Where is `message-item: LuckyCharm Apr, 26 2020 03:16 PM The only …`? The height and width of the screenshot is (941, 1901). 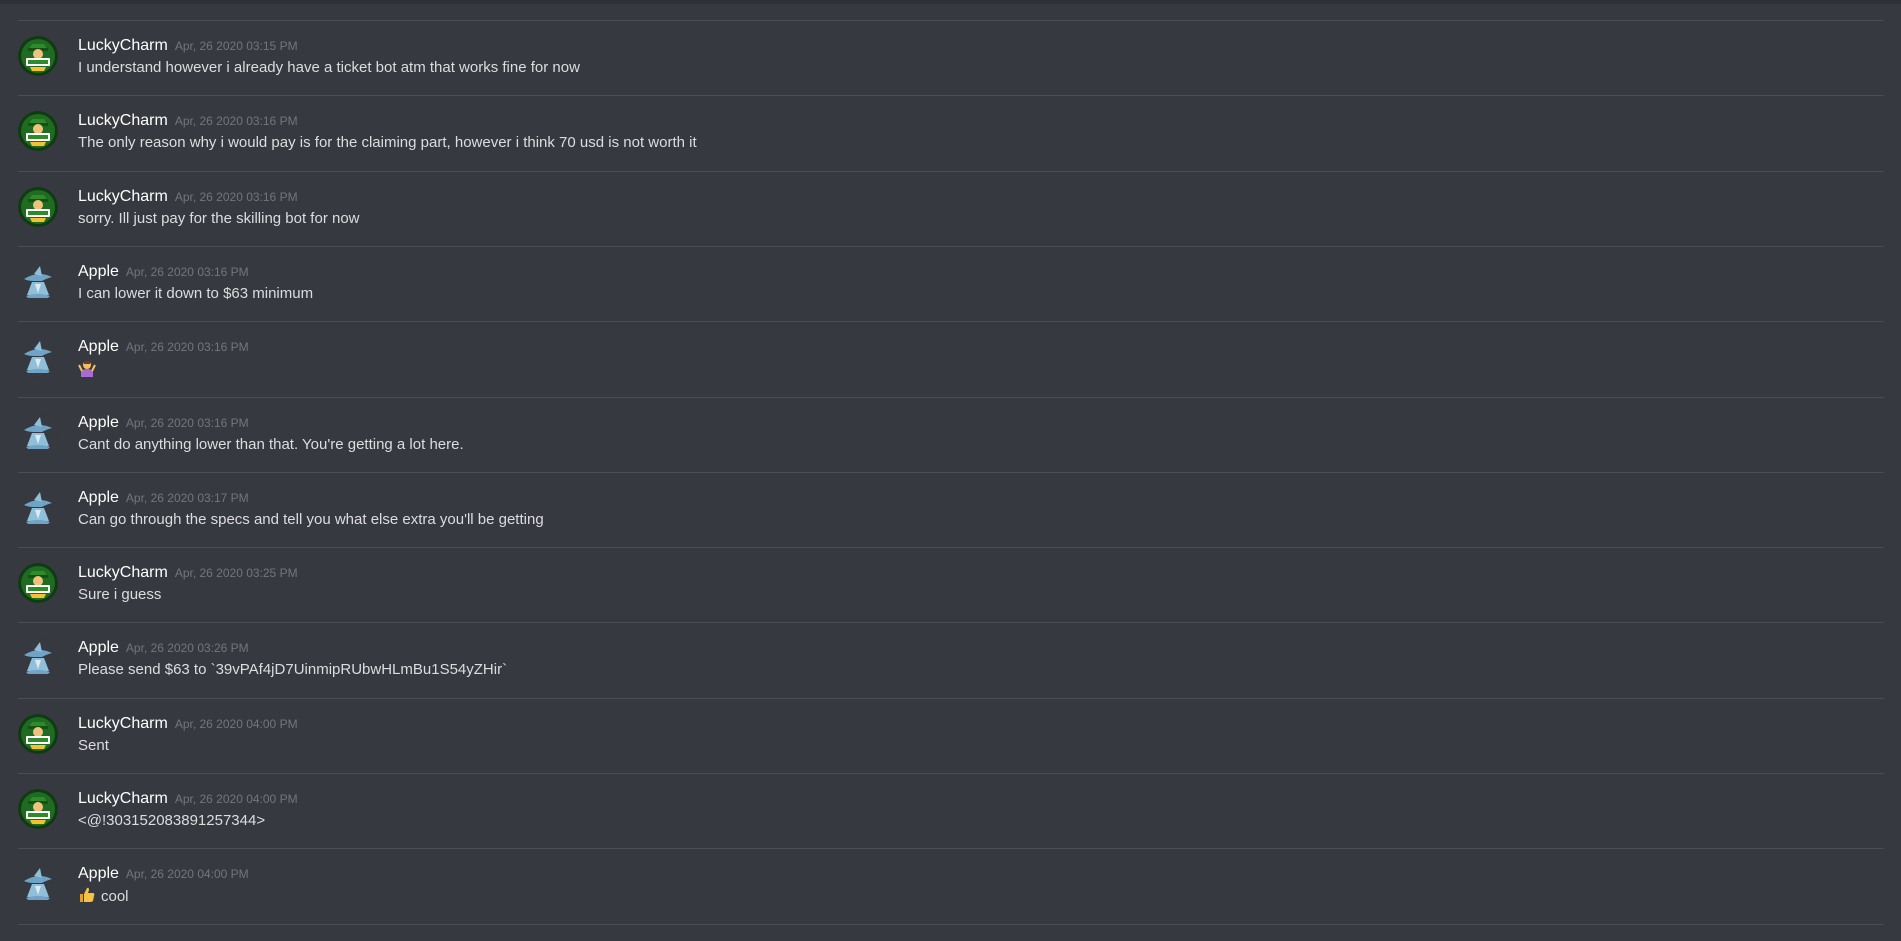
message-item: LuckyCharm Apr, 26 2020 03:16 PM The only … is located at coordinates (951, 132).